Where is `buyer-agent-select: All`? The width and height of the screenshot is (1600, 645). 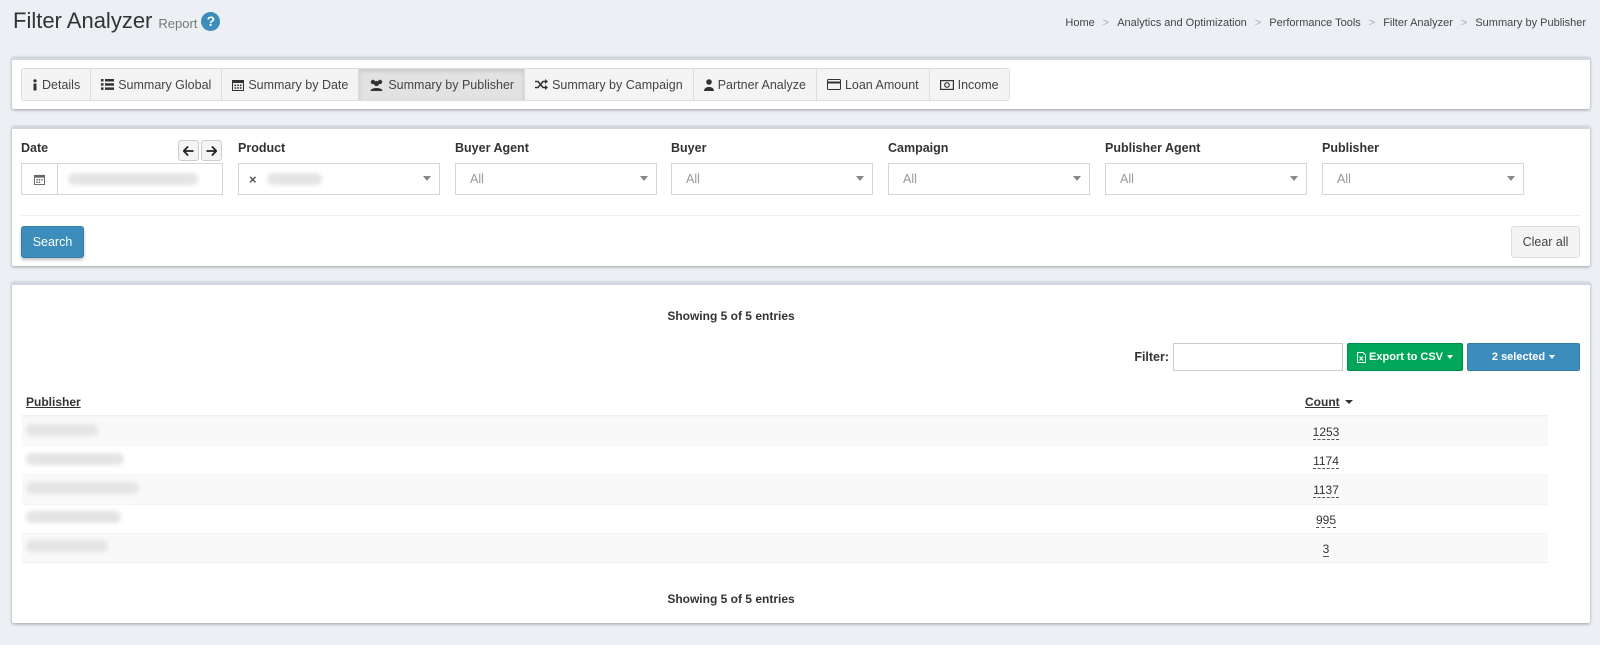
buyer-agent-select: All is located at coordinates (556, 179).